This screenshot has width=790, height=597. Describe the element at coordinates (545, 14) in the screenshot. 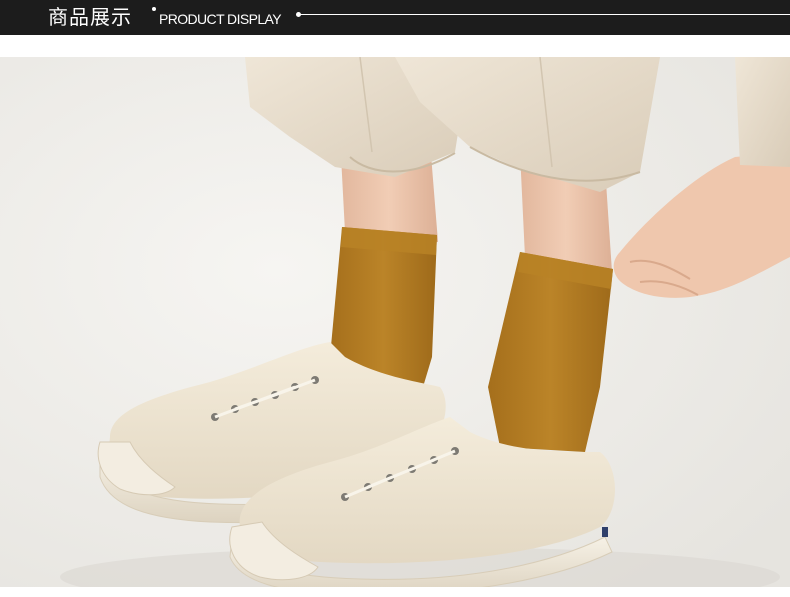

I see `decorative-rule-line` at that location.